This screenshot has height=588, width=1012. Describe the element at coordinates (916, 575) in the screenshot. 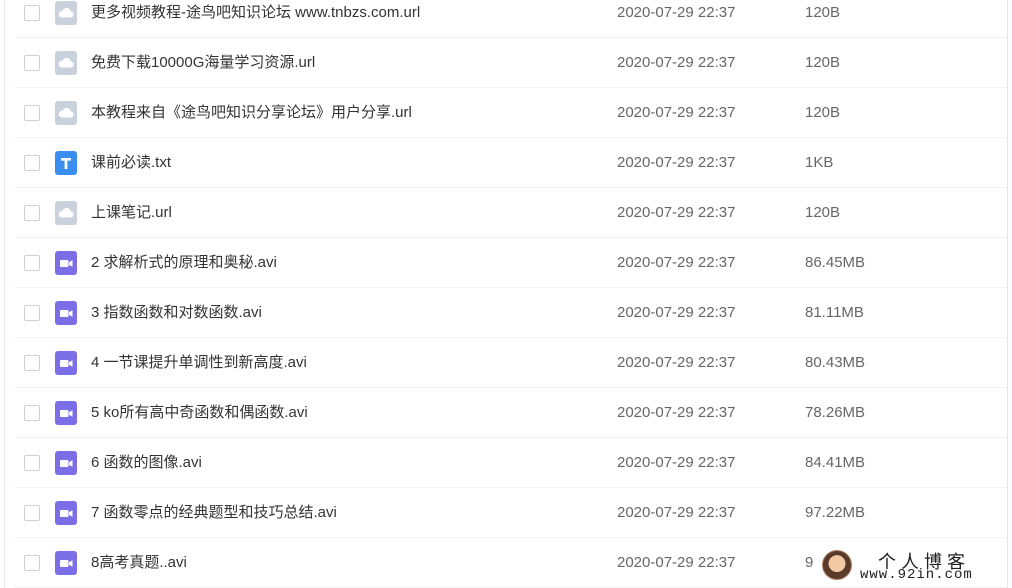

I see `watermark-url: www.92in.com` at that location.